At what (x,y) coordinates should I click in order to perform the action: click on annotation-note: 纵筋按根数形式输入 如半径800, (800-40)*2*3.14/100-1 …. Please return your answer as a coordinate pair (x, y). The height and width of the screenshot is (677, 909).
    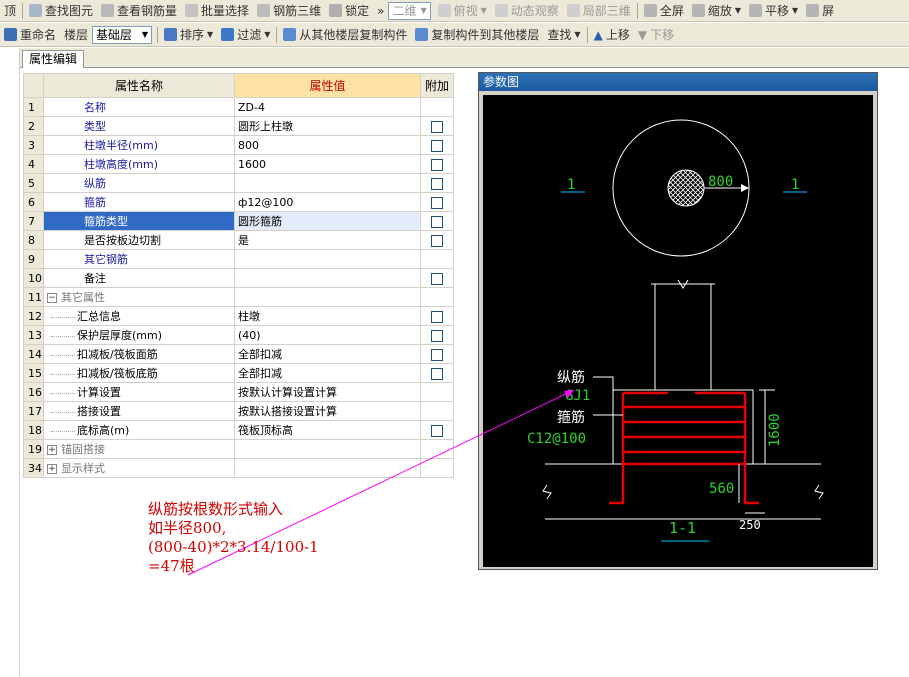
    Looking at the image, I should click on (233, 538).